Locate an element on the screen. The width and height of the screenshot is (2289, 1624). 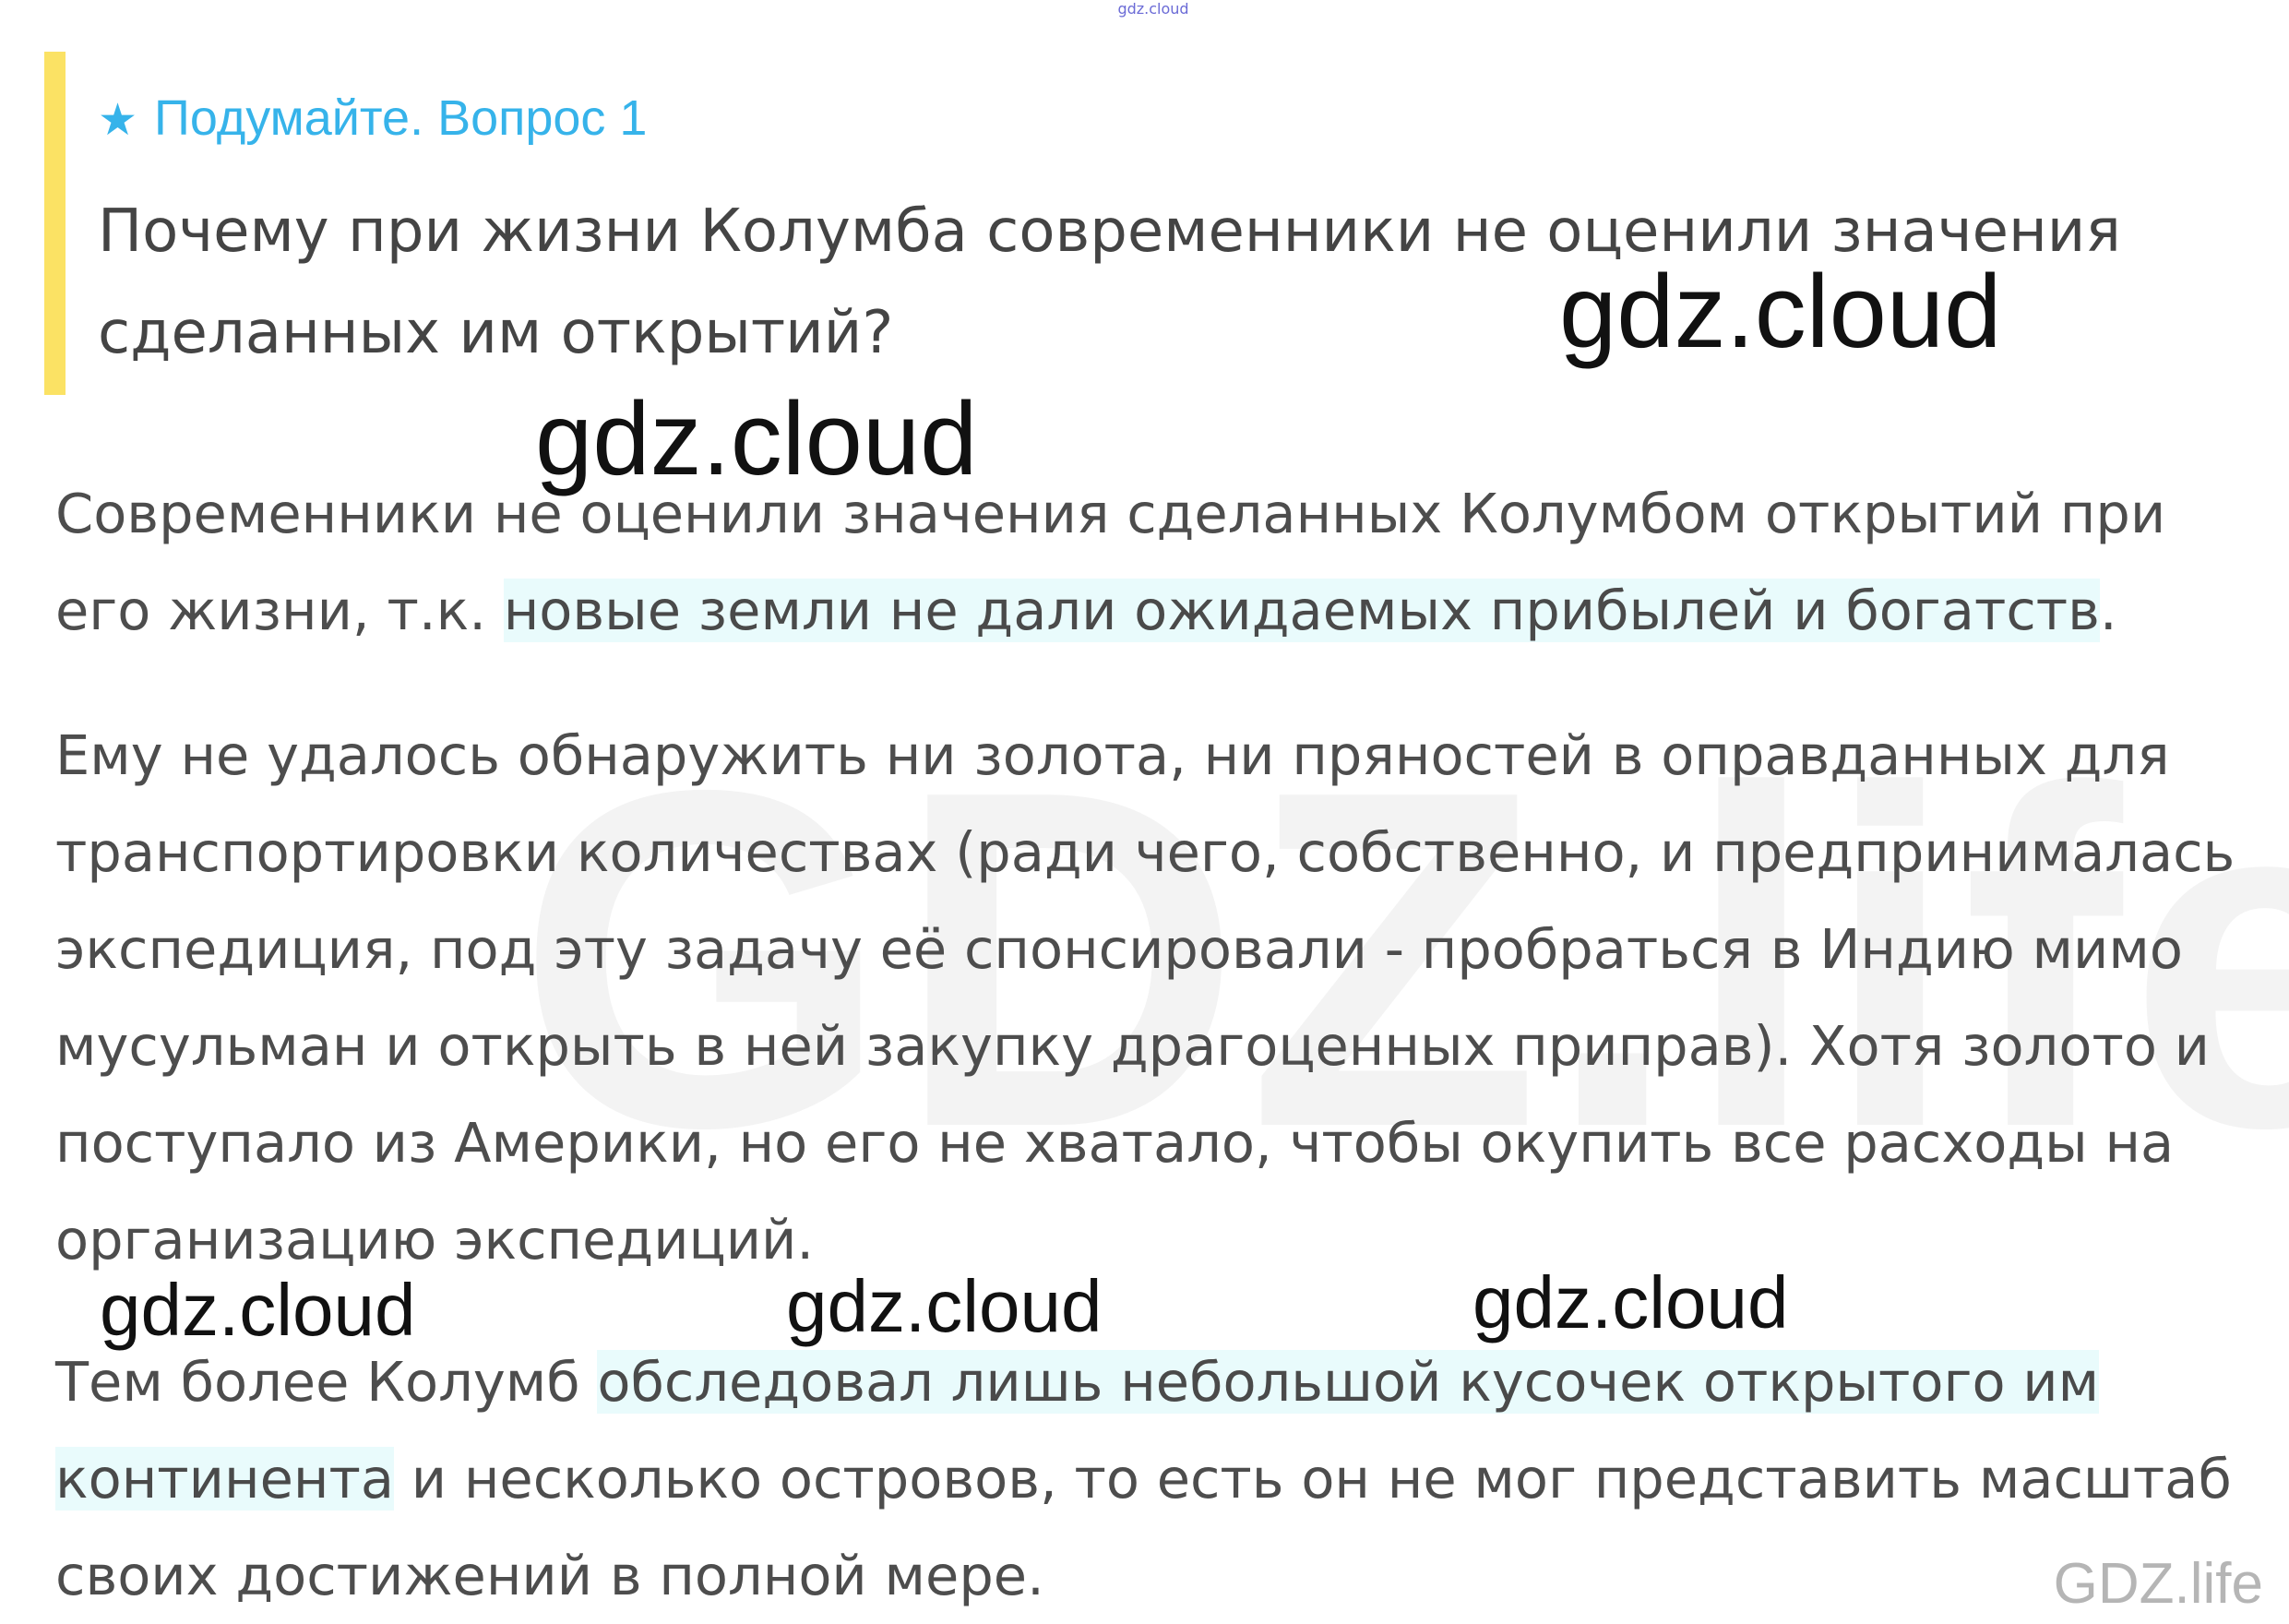
answer-p3-text: Тем более Колумб is located at coordinates (326, 1382).